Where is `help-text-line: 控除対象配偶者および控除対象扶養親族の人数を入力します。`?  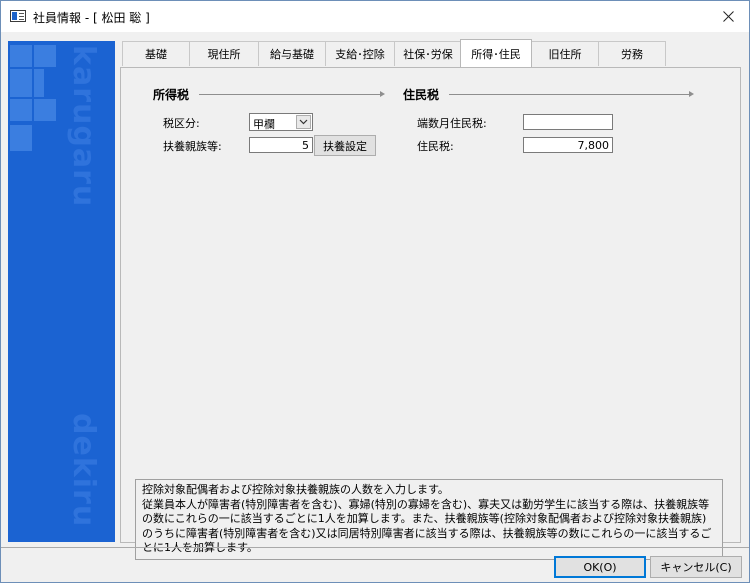 help-text-line: 控除対象配偶者および控除対象扶養親族の人数を入力します。 is located at coordinates (295, 489).